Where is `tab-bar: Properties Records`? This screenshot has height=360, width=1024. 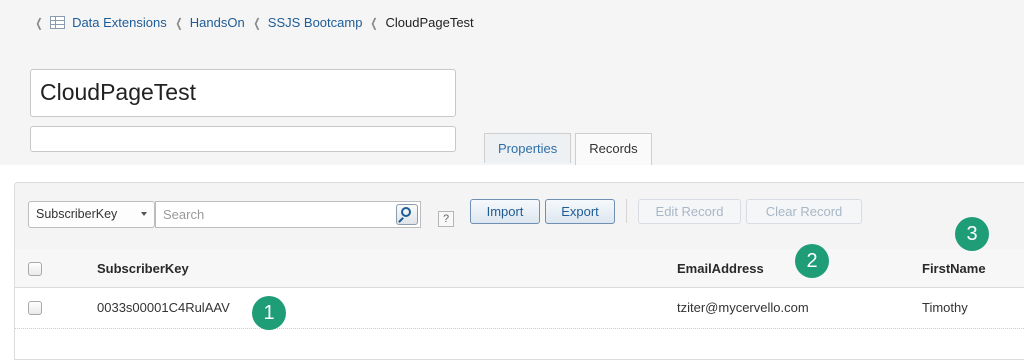 tab-bar: Properties Records is located at coordinates (570, 149).